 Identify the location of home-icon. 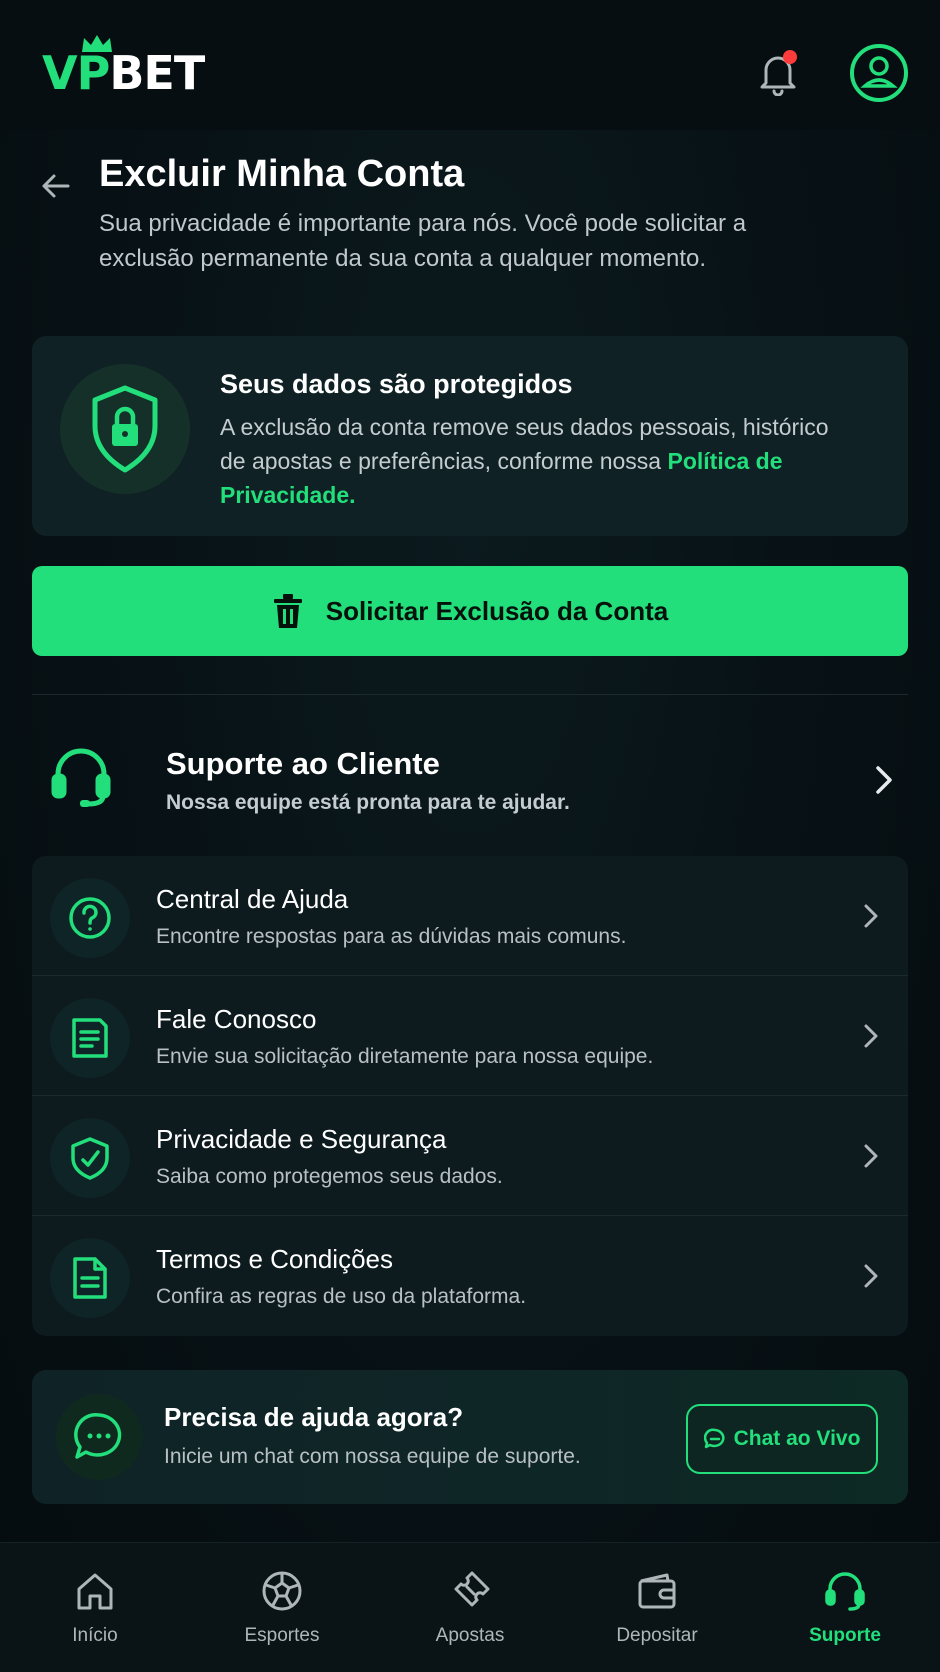
(95, 1591).